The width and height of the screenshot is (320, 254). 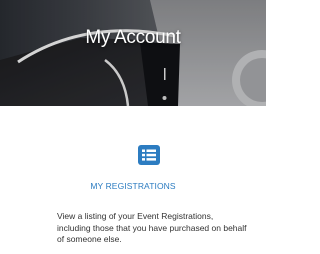 I want to click on my-registrations-link: MY REGISTRATIONS, so click(x=133, y=186).